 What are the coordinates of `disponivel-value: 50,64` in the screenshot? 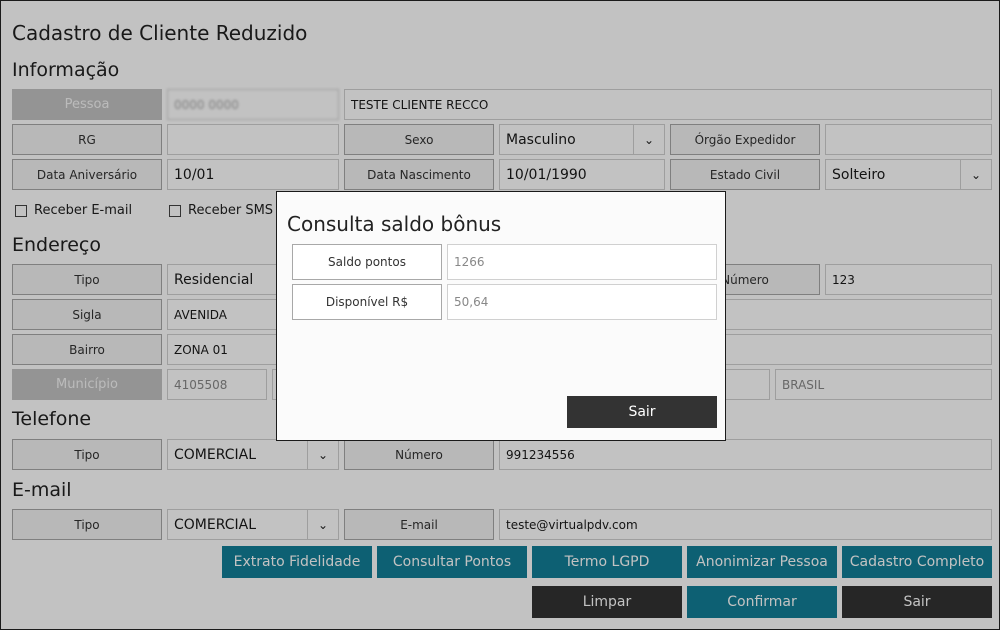 It's located at (582, 302).